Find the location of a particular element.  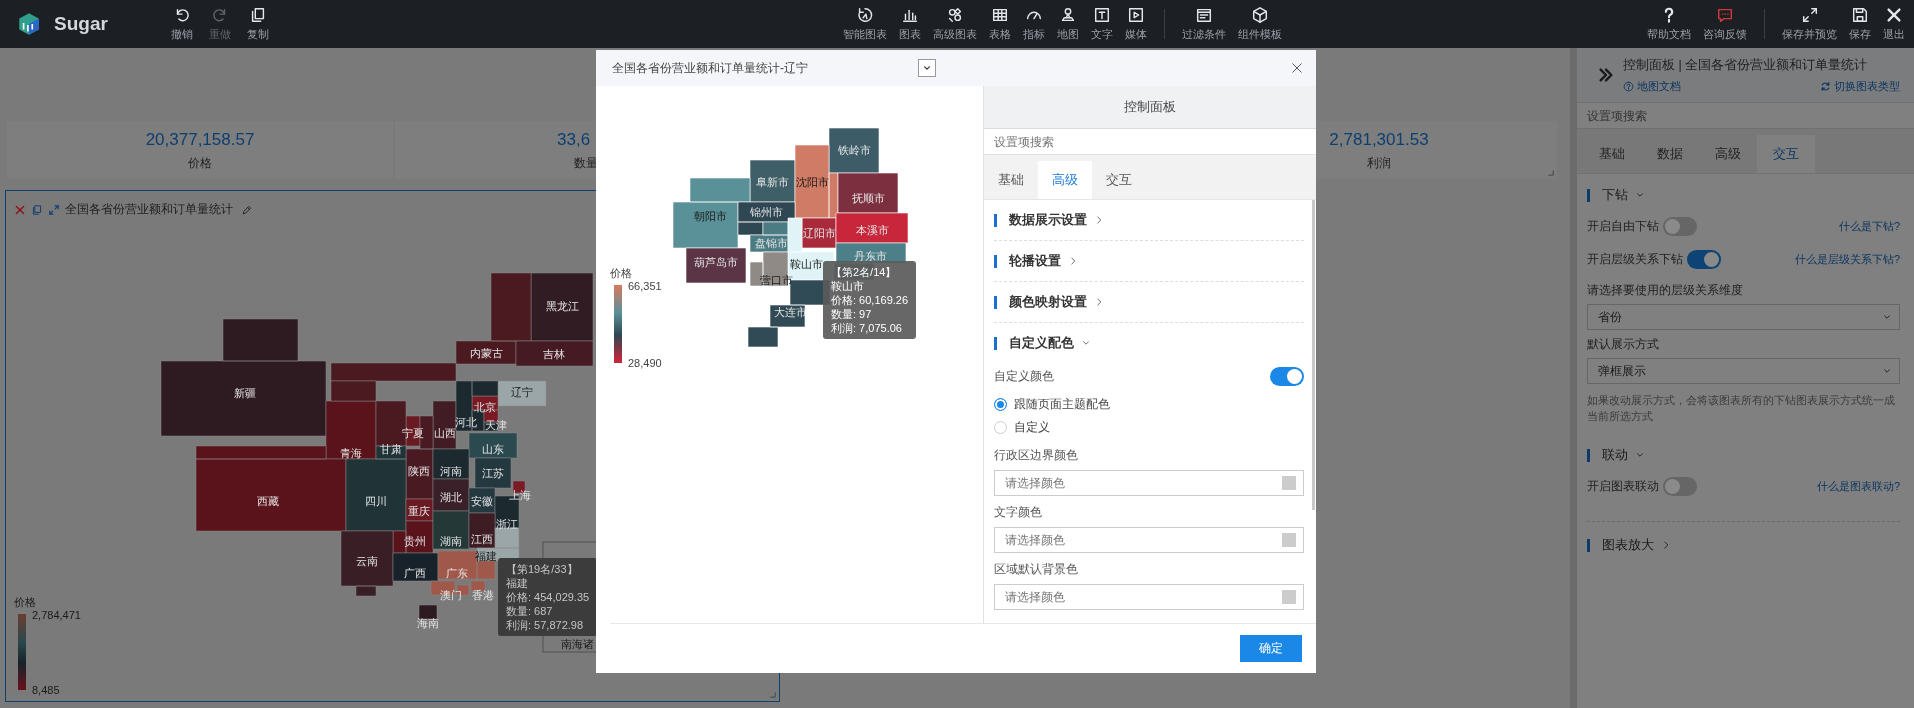

section-title: 颜色映射设置 is located at coordinates (1048, 302).